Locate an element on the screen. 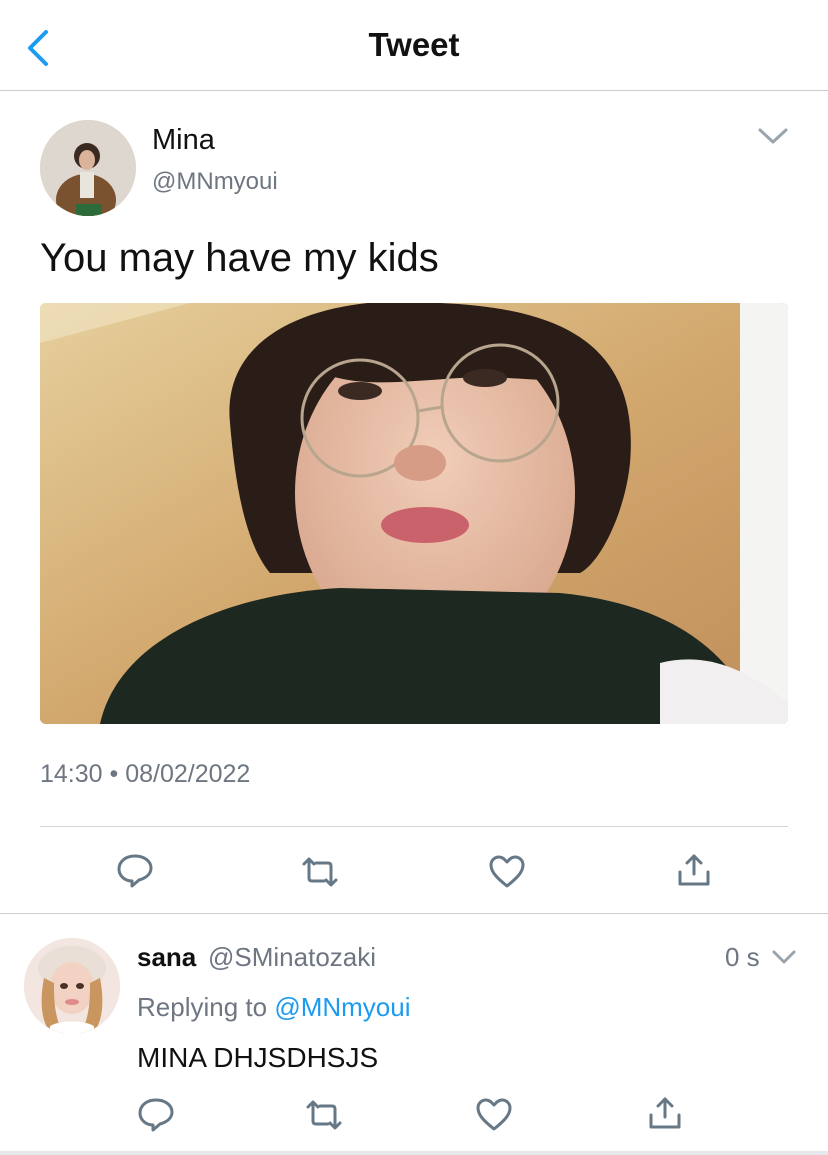  tweet-text: You may have my kids is located at coordinates (239, 258).